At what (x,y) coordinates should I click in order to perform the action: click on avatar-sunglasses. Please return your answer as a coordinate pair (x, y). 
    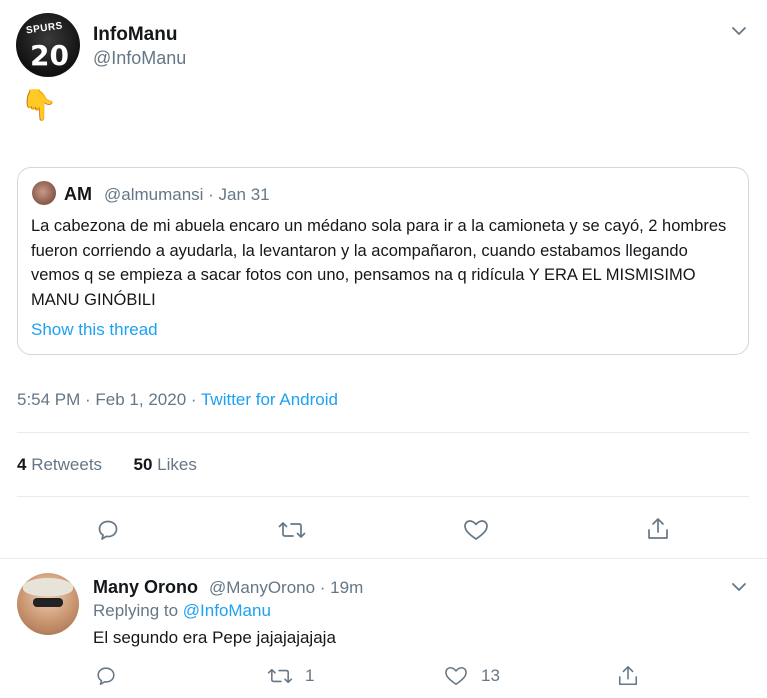
    Looking at the image, I should click on (48, 602).